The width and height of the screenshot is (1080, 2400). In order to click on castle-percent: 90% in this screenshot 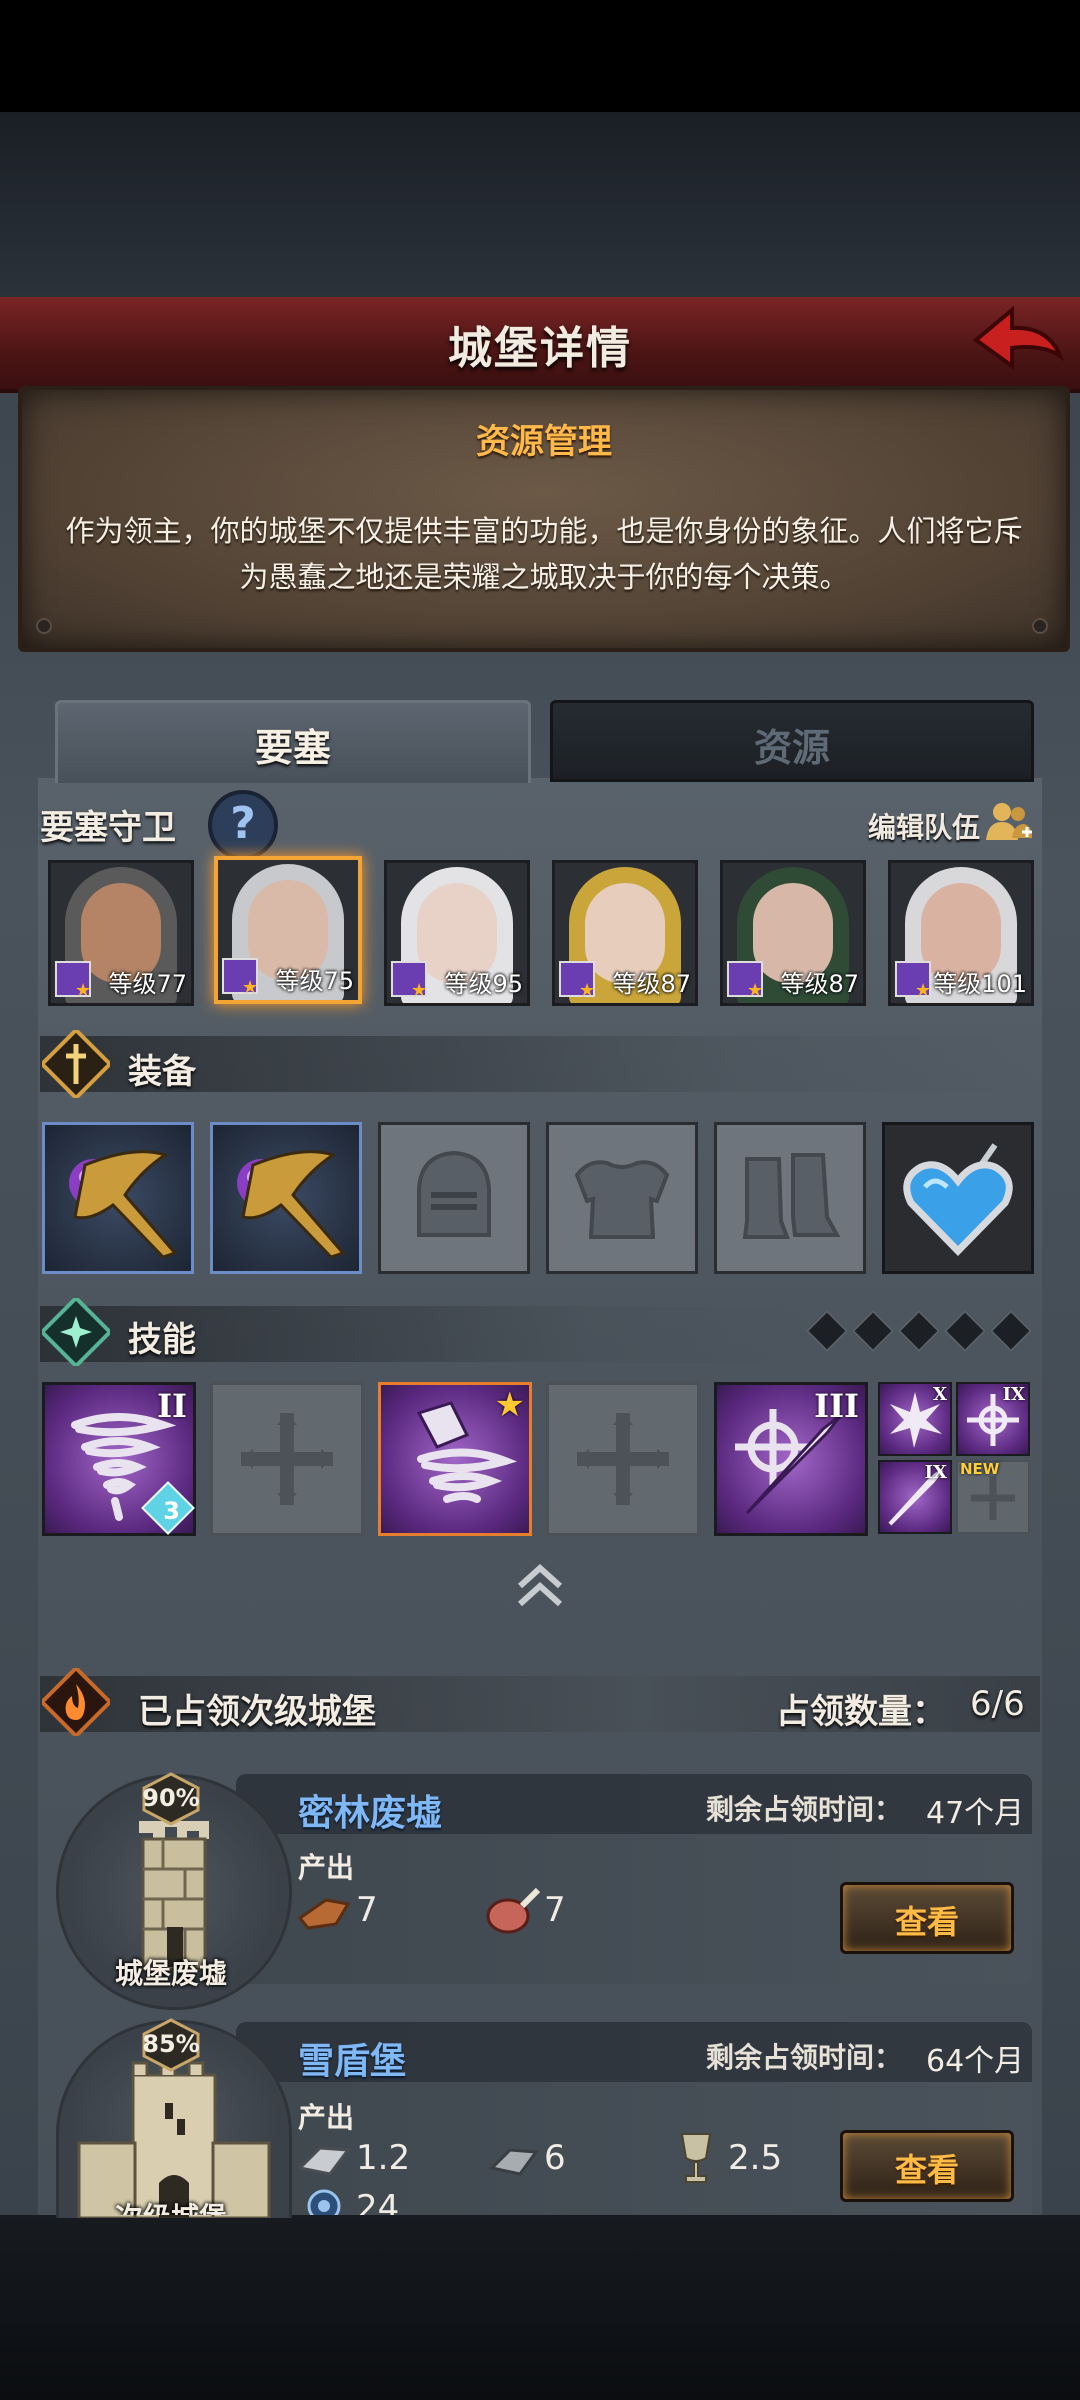, I will do `click(171, 1798)`.